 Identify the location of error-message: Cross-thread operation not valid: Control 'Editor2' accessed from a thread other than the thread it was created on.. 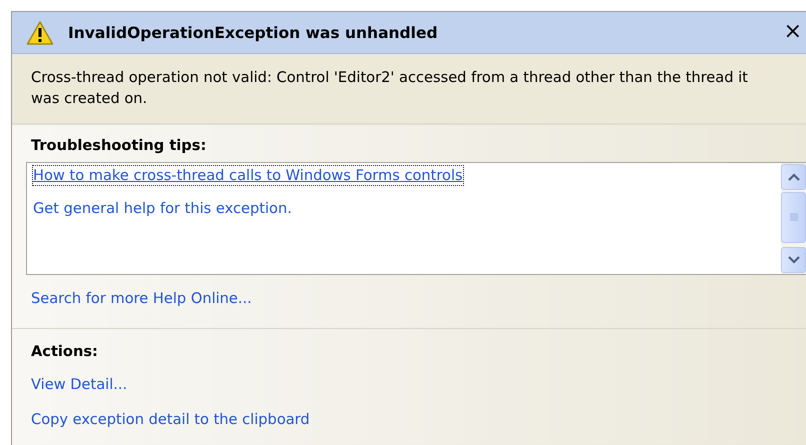
(390, 88).